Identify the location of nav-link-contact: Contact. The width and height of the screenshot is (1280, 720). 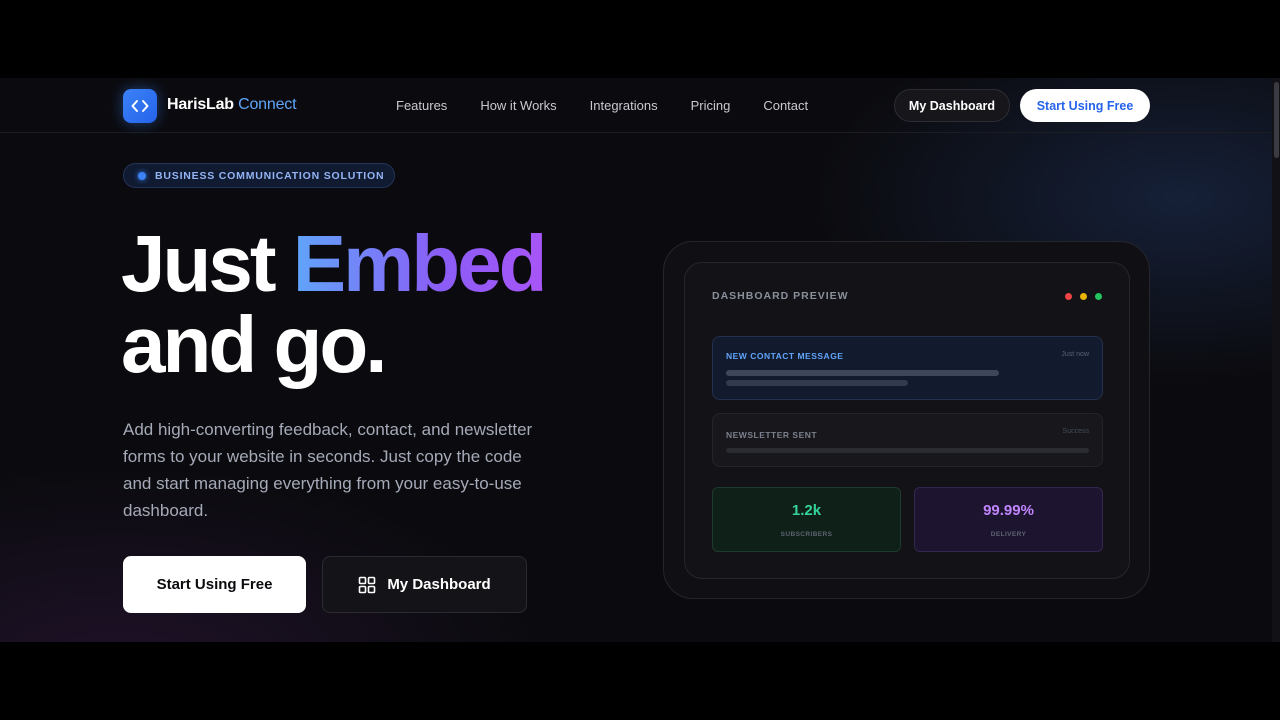
(785, 105).